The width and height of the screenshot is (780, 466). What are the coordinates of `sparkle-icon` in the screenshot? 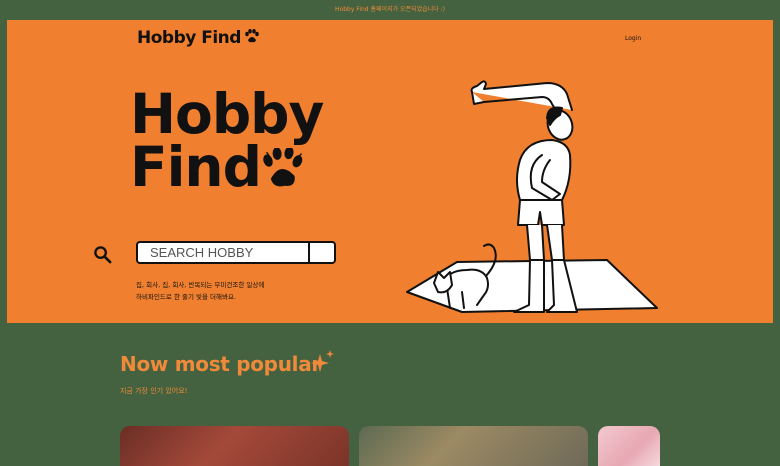 It's located at (323, 363).